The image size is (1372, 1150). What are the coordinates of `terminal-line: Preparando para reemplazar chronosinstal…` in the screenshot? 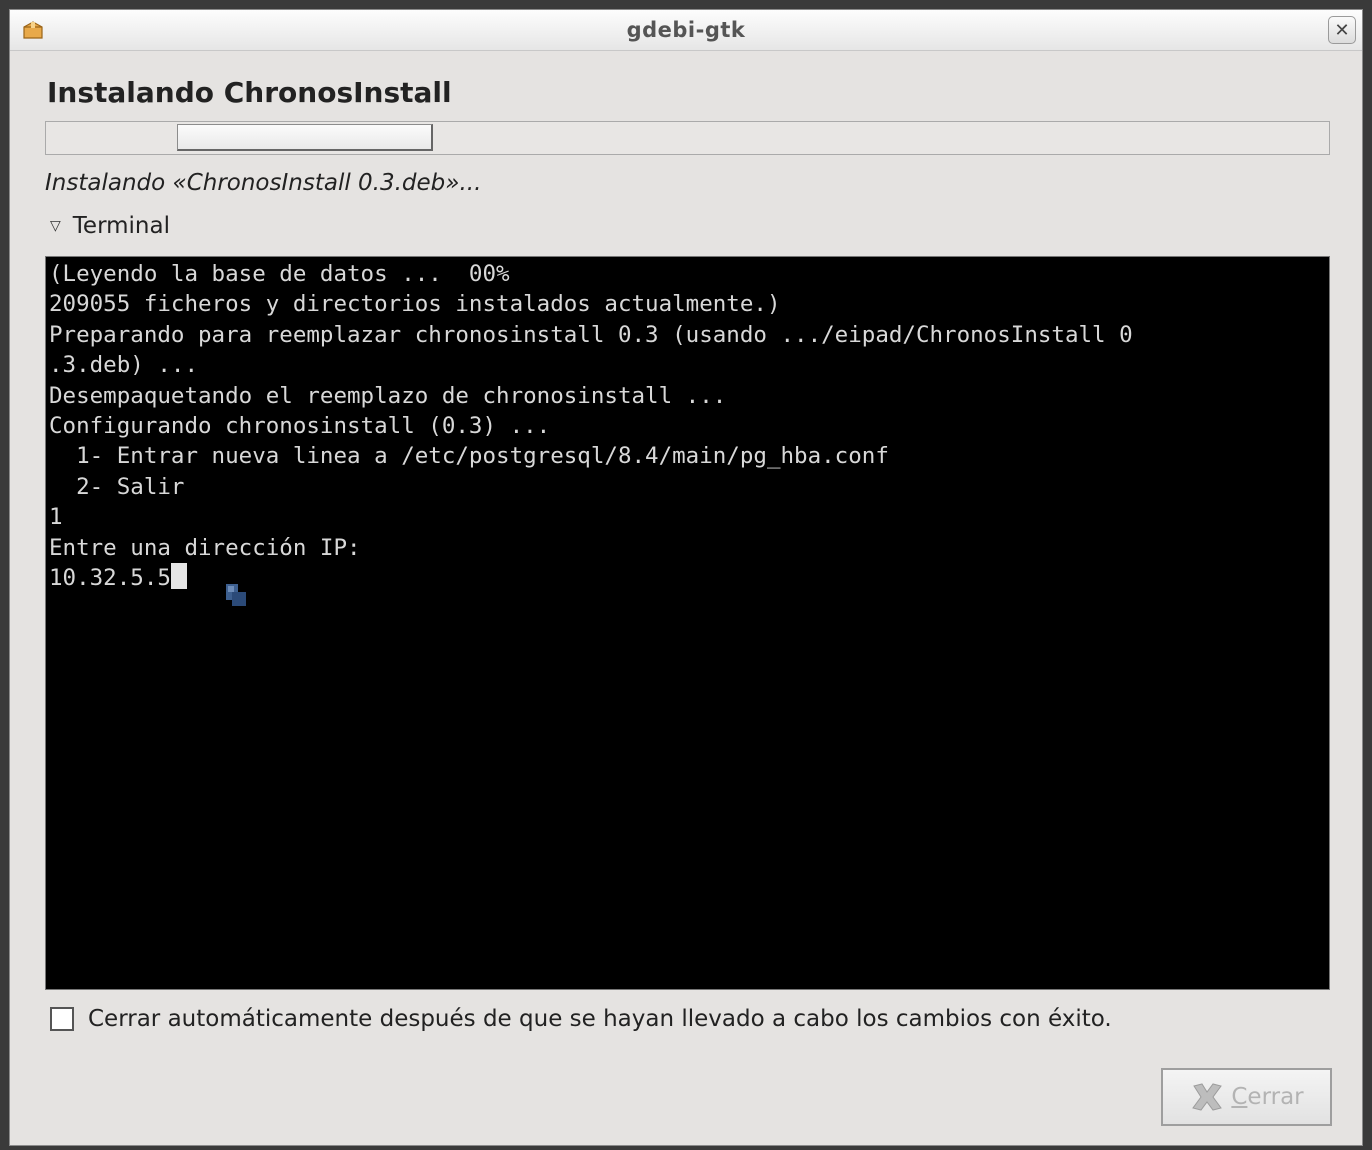 It's located at (591, 334).